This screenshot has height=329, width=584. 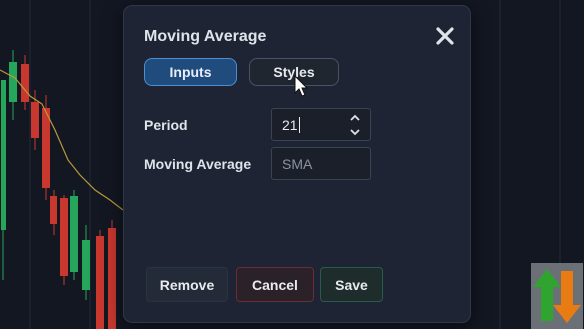 What do you see at coordinates (355, 118) in the screenshot?
I see `chevron-up-icon` at bounding box center [355, 118].